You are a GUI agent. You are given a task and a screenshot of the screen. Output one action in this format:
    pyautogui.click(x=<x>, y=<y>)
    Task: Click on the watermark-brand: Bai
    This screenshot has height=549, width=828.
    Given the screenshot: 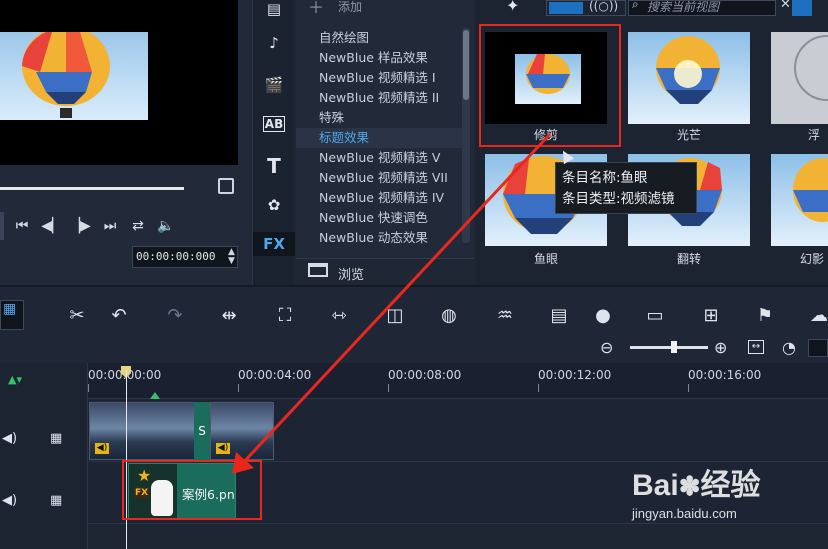 What is the action you would take?
    pyautogui.click(x=655, y=485)
    